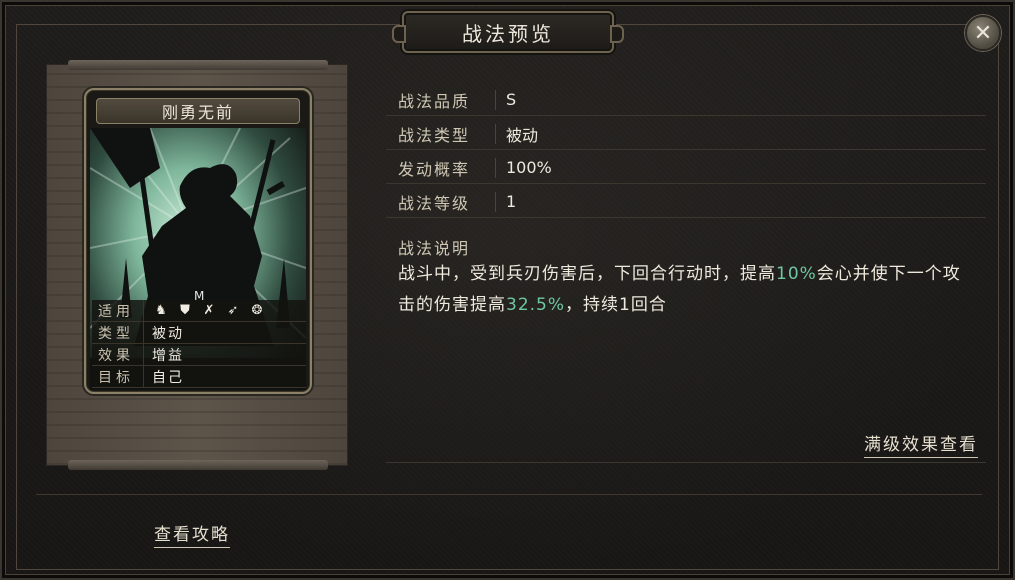 This screenshot has width=1015, height=580. What do you see at coordinates (209, 310) in the screenshot?
I see `bow-icon: ✗` at bounding box center [209, 310].